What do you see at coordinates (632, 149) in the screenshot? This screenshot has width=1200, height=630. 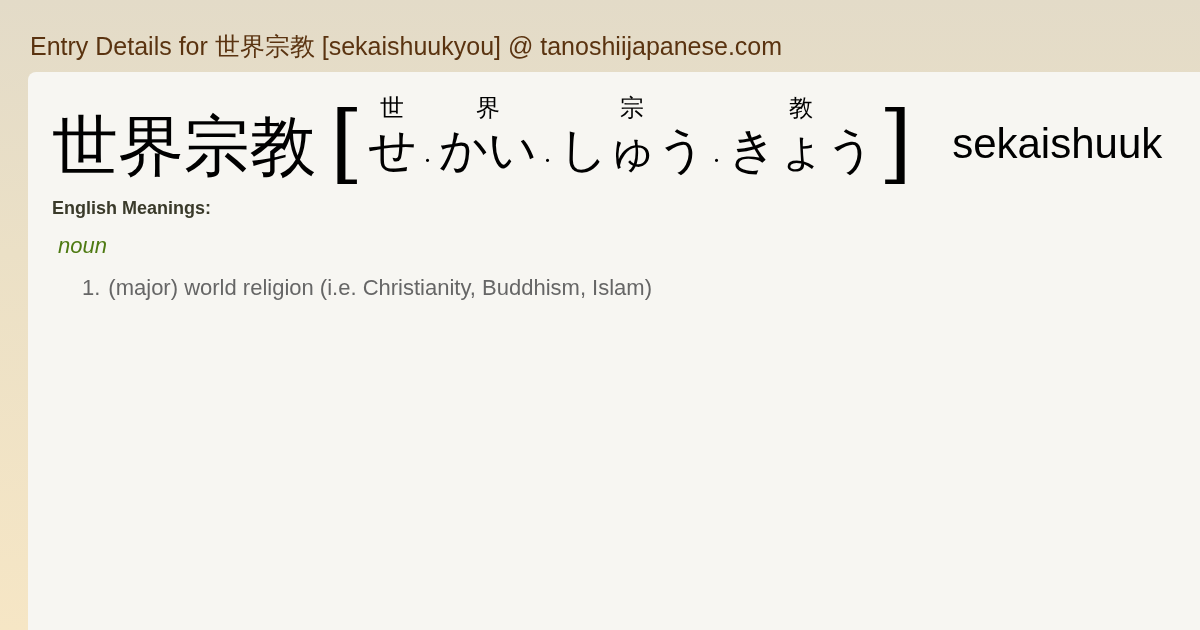 I see `kana-reading: しゅう` at bounding box center [632, 149].